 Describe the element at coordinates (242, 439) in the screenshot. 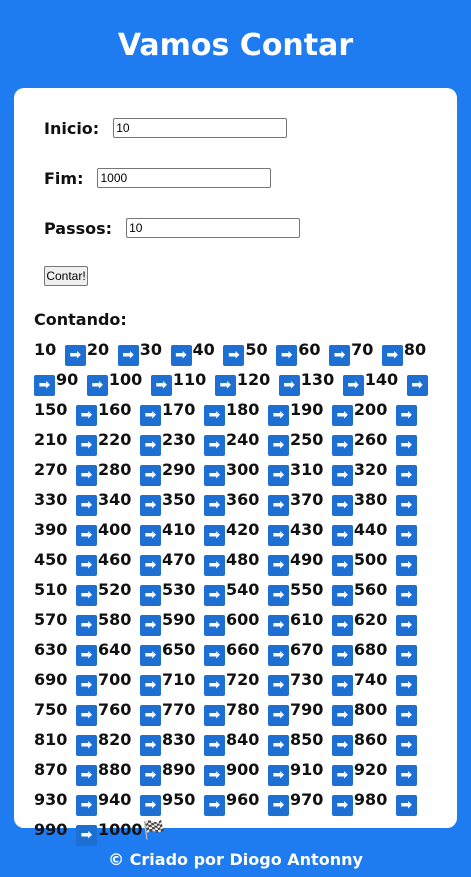

I see `count-value: 240` at that location.